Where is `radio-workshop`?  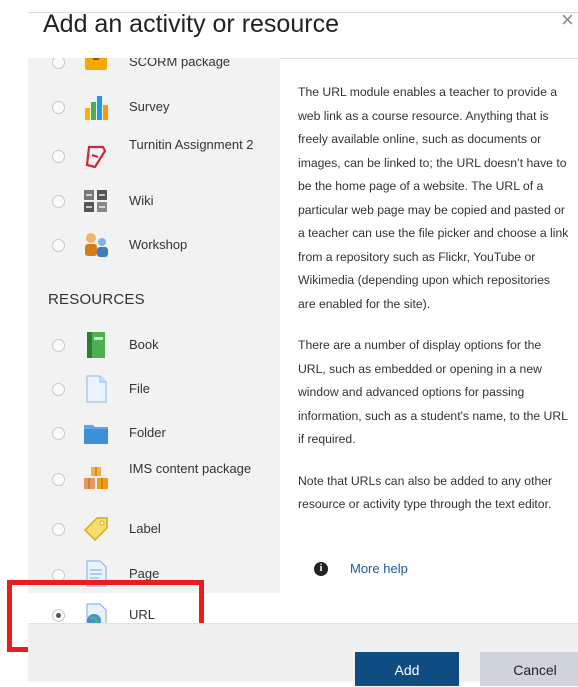
radio-workshop is located at coordinates (58, 245).